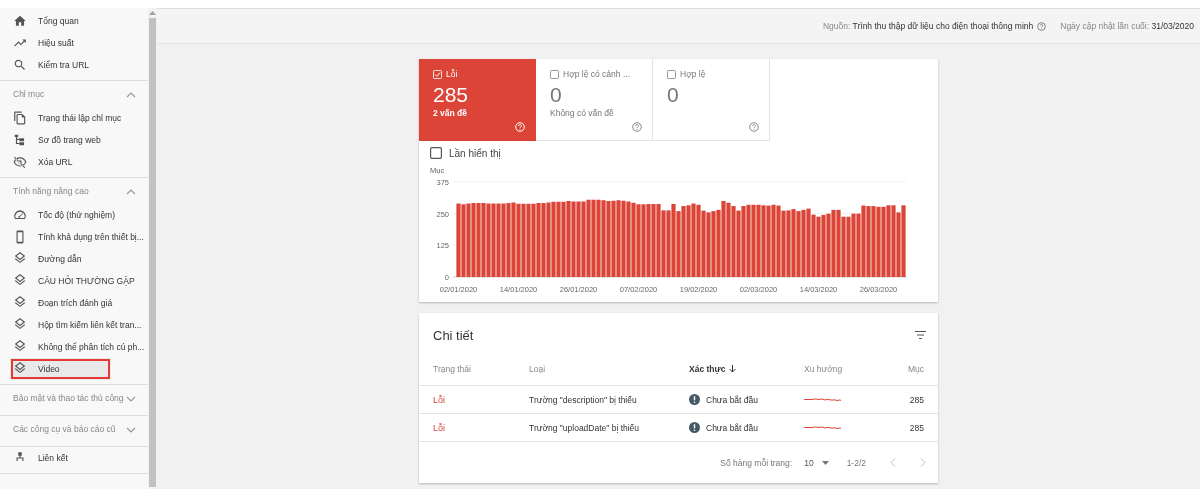 This screenshot has height=489, width=1200. What do you see at coordinates (928, 26) in the screenshot?
I see `source-text: Nguồn: Trình thu thập dữ liệu cho điện thoại thông minh` at bounding box center [928, 26].